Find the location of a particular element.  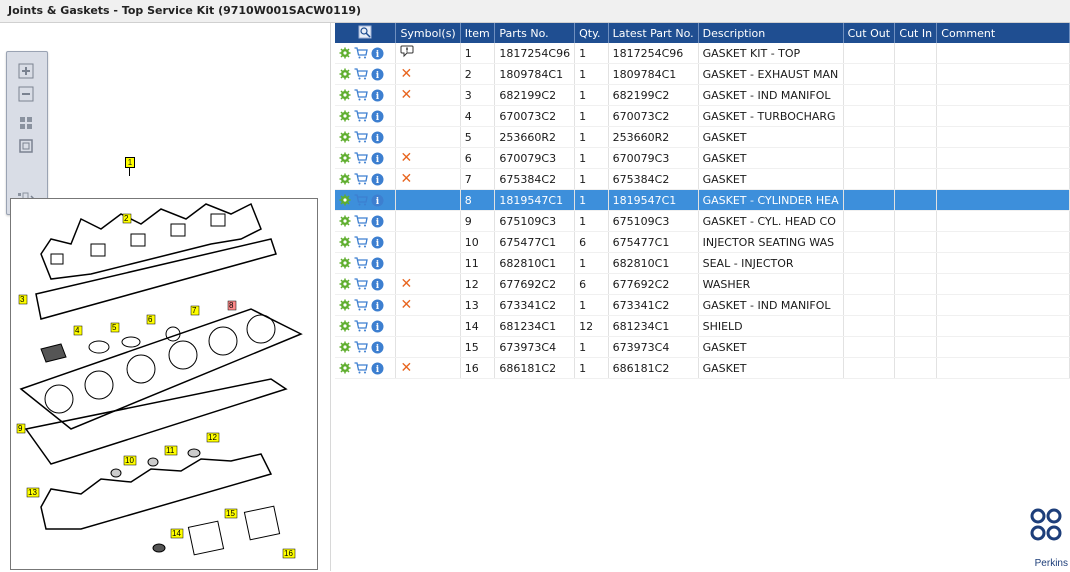

column-header-cut-out: Cut Out is located at coordinates (869, 33).